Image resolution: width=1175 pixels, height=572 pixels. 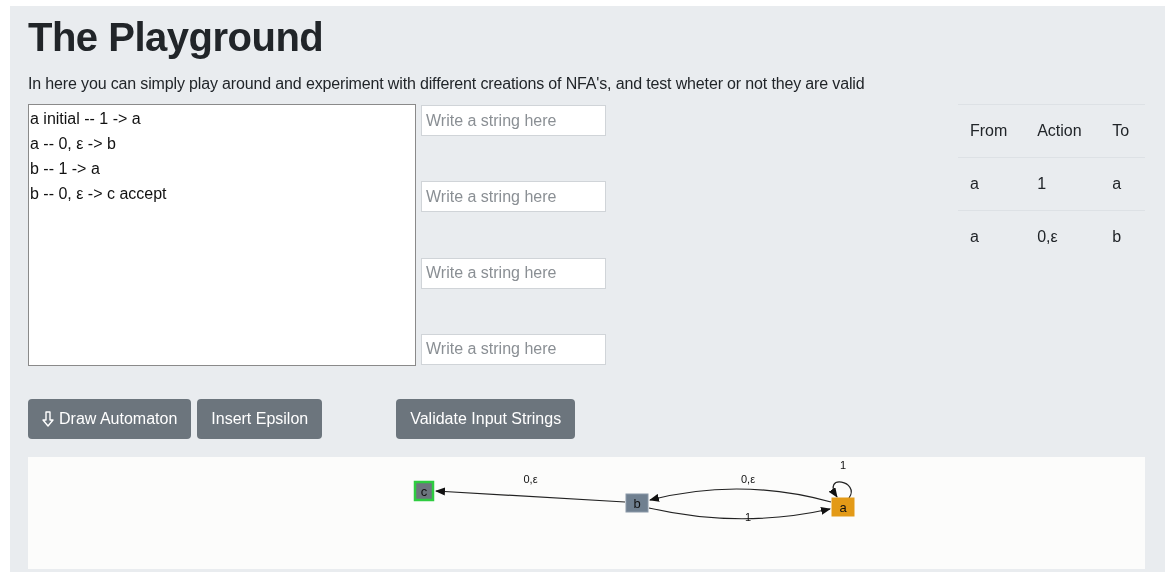 I want to click on down-arrow-icon, so click(x=48, y=419).